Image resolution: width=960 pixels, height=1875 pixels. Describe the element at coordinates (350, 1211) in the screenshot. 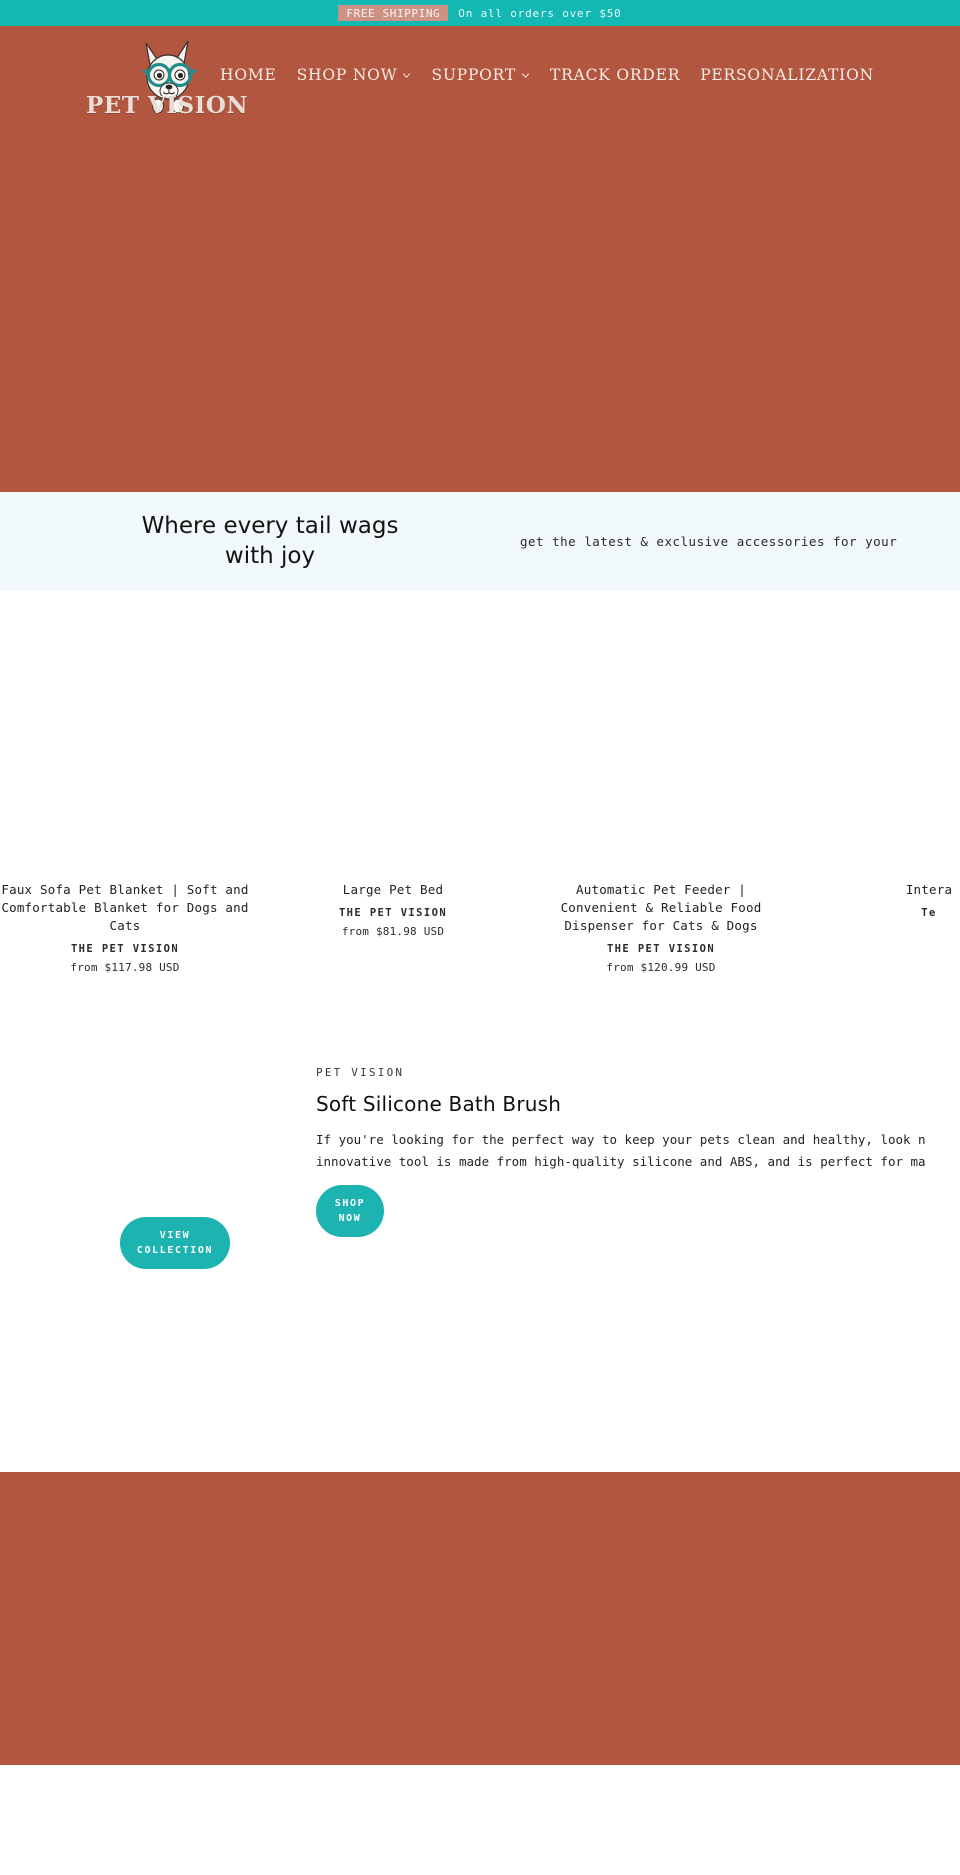

I see `shop-now-button: SHOP NOW` at that location.